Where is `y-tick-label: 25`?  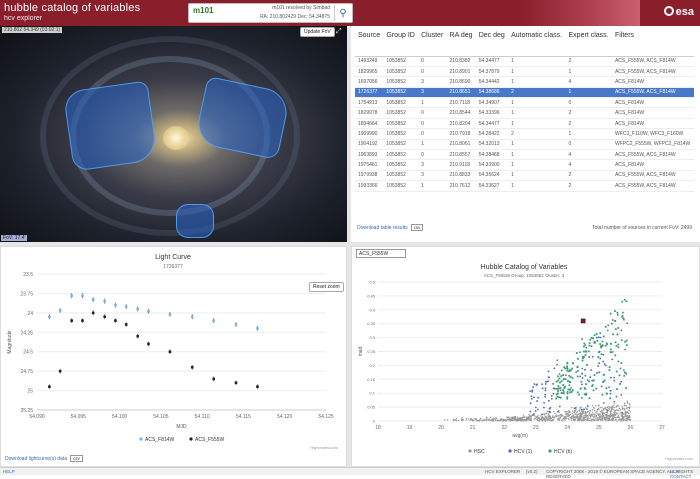 y-tick-label: 25 is located at coordinates (30, 392).